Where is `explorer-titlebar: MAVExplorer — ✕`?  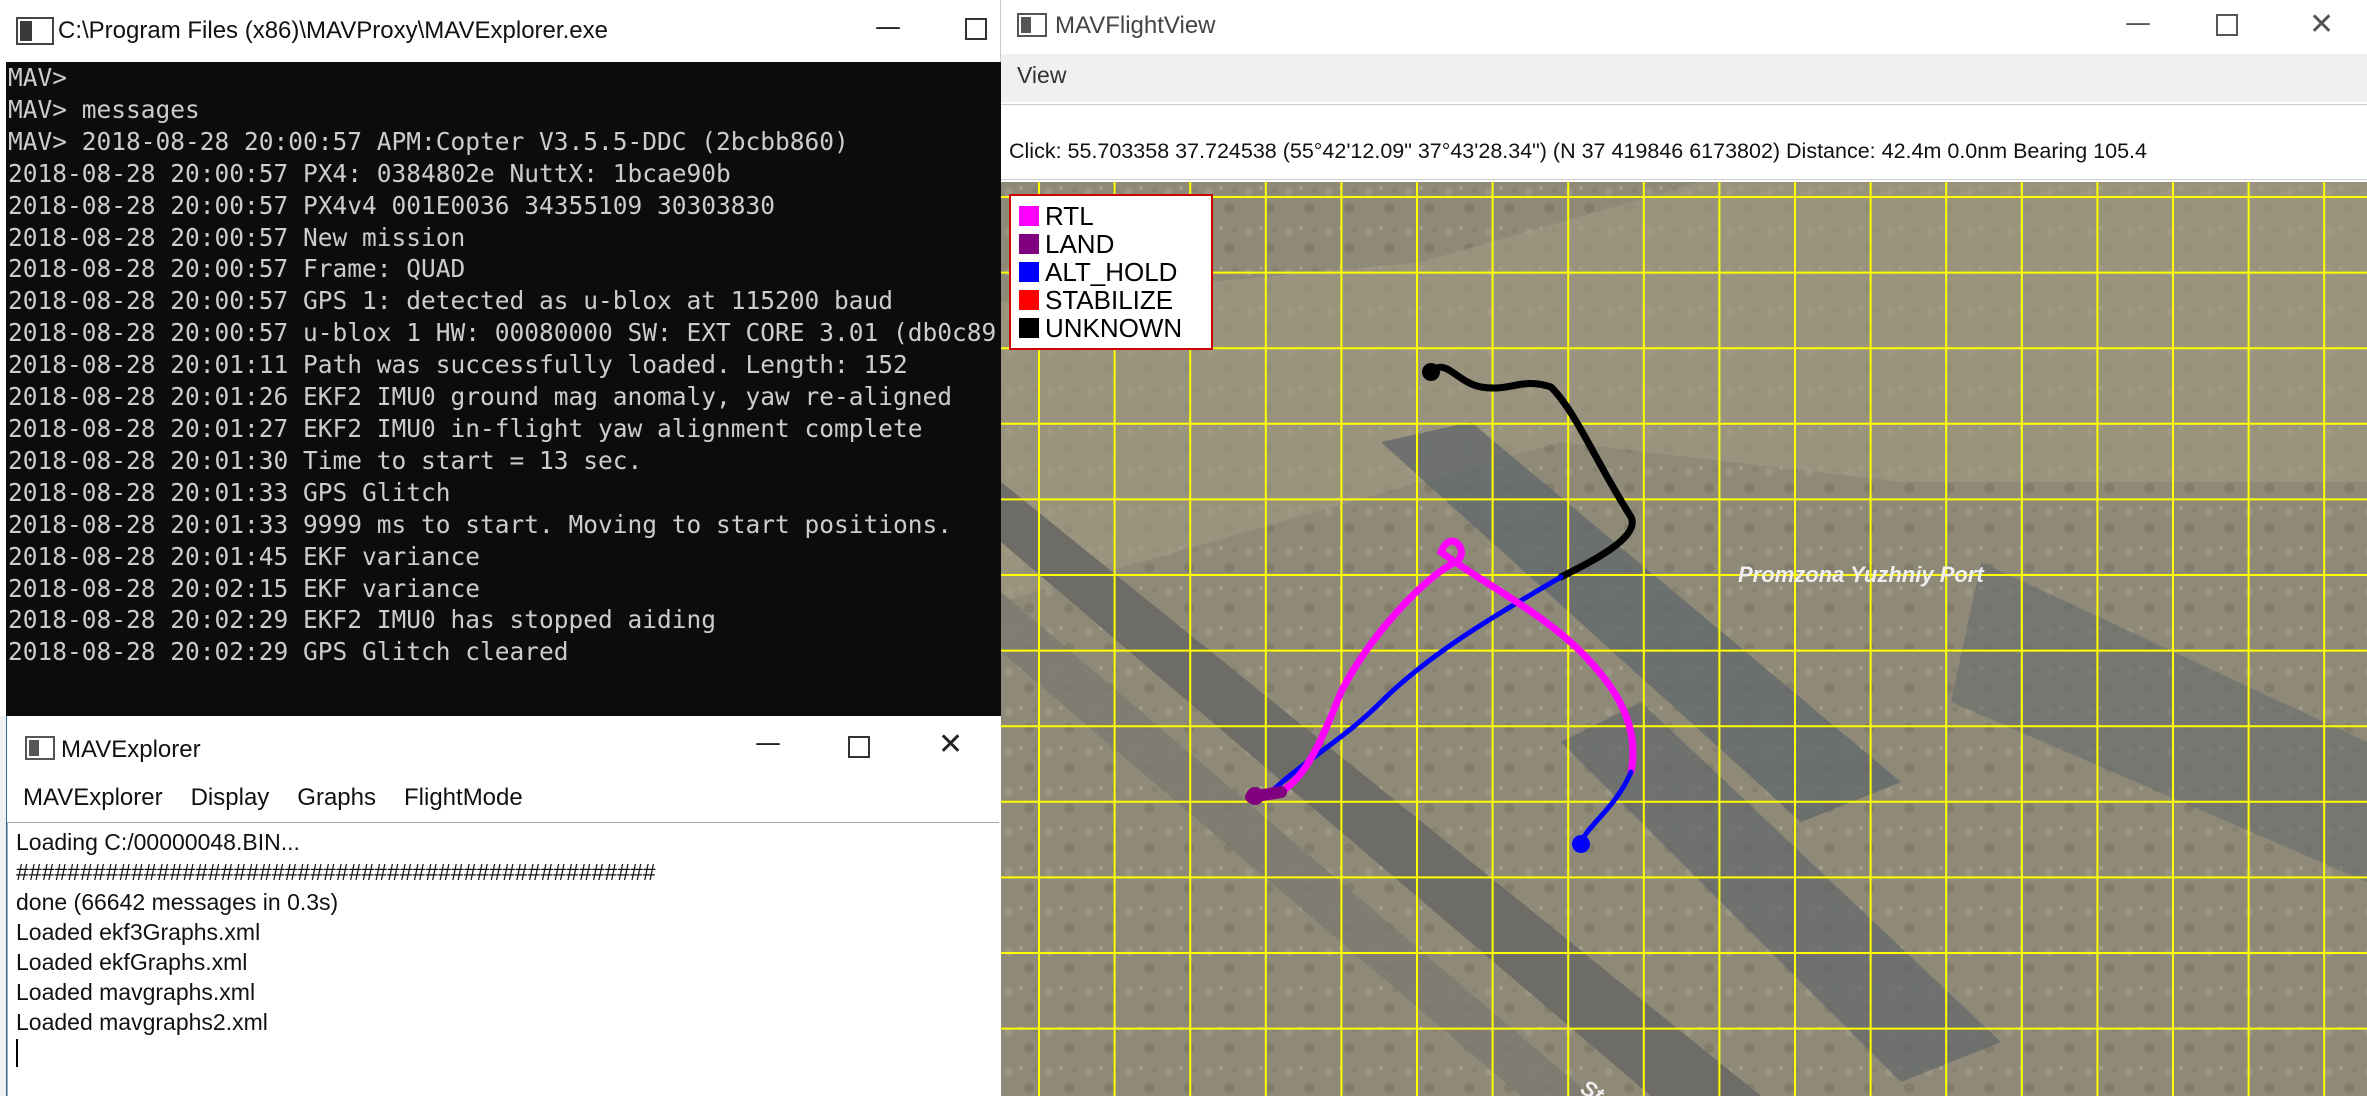
explorer-titlebar: MAVExplorer — ✕ is located at coordinates (504, 747).